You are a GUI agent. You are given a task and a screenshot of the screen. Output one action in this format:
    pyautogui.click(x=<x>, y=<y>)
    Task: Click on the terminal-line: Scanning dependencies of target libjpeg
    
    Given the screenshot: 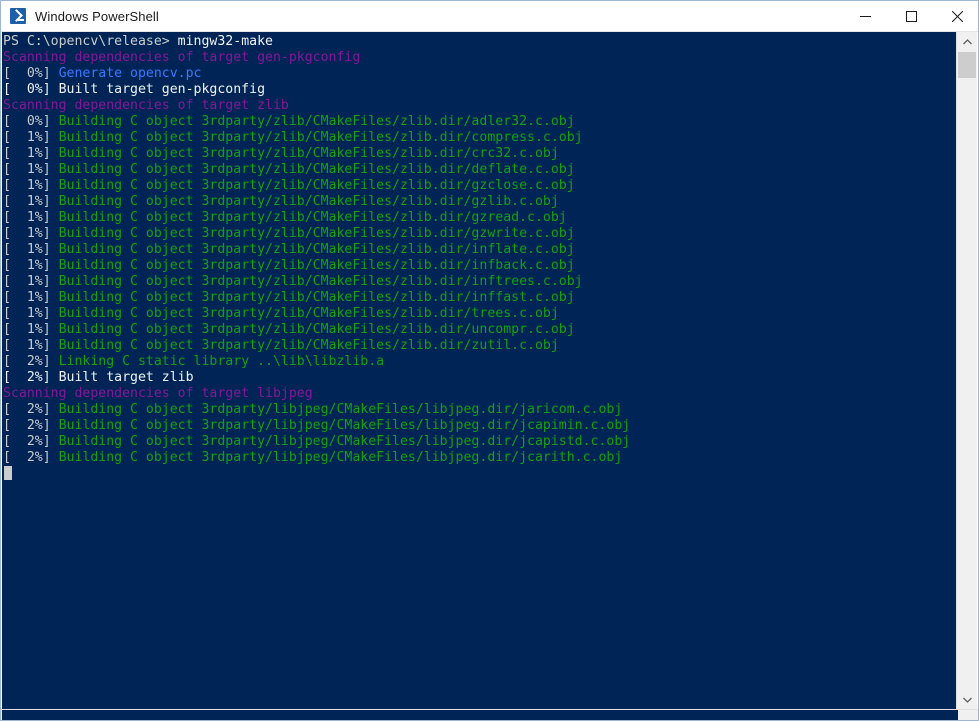 What is the action you would take?
    pyautogui.click(x=480, y=394)
    